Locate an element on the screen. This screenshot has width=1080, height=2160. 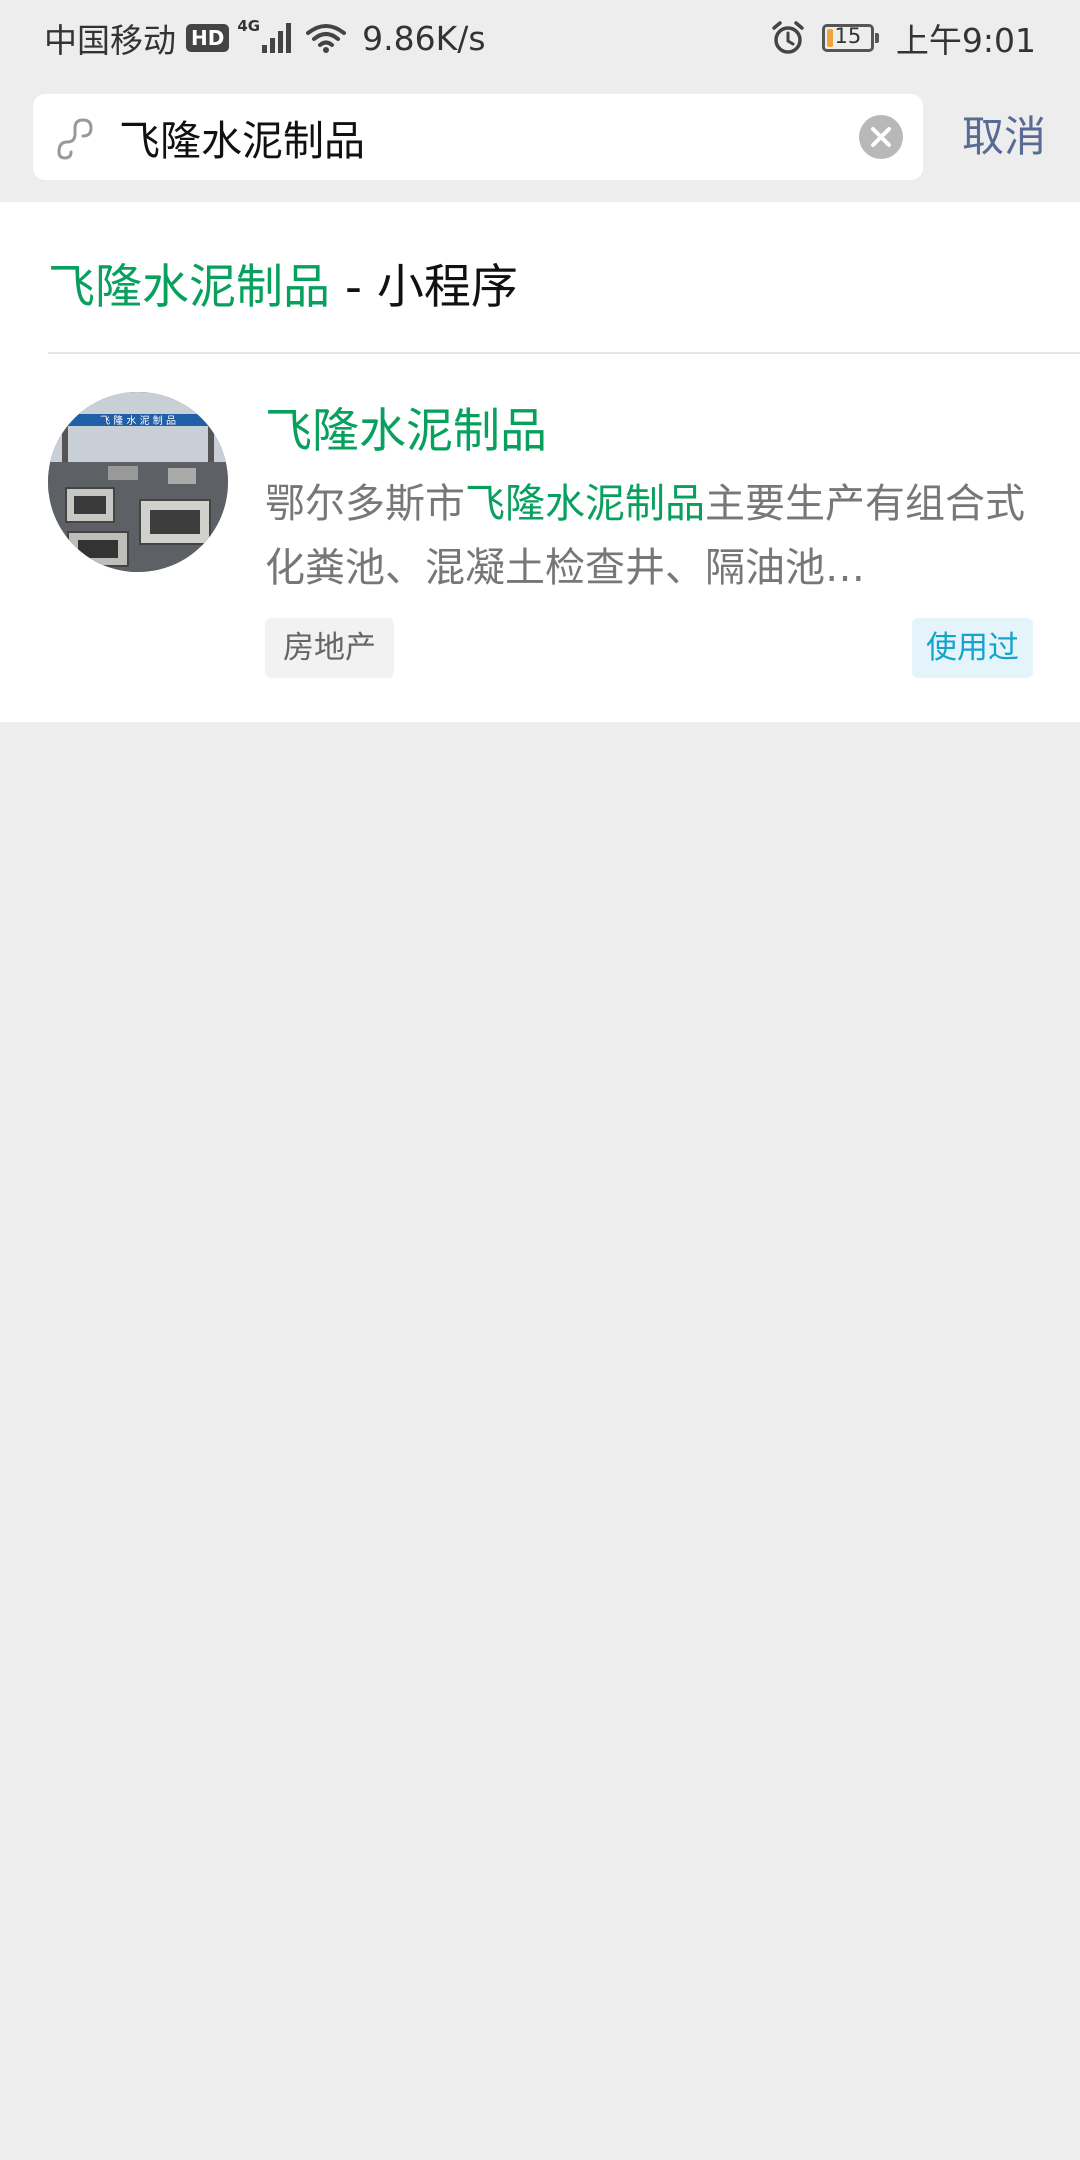
status-right: 15 上午9:01 is located at coordinates (903, 38).